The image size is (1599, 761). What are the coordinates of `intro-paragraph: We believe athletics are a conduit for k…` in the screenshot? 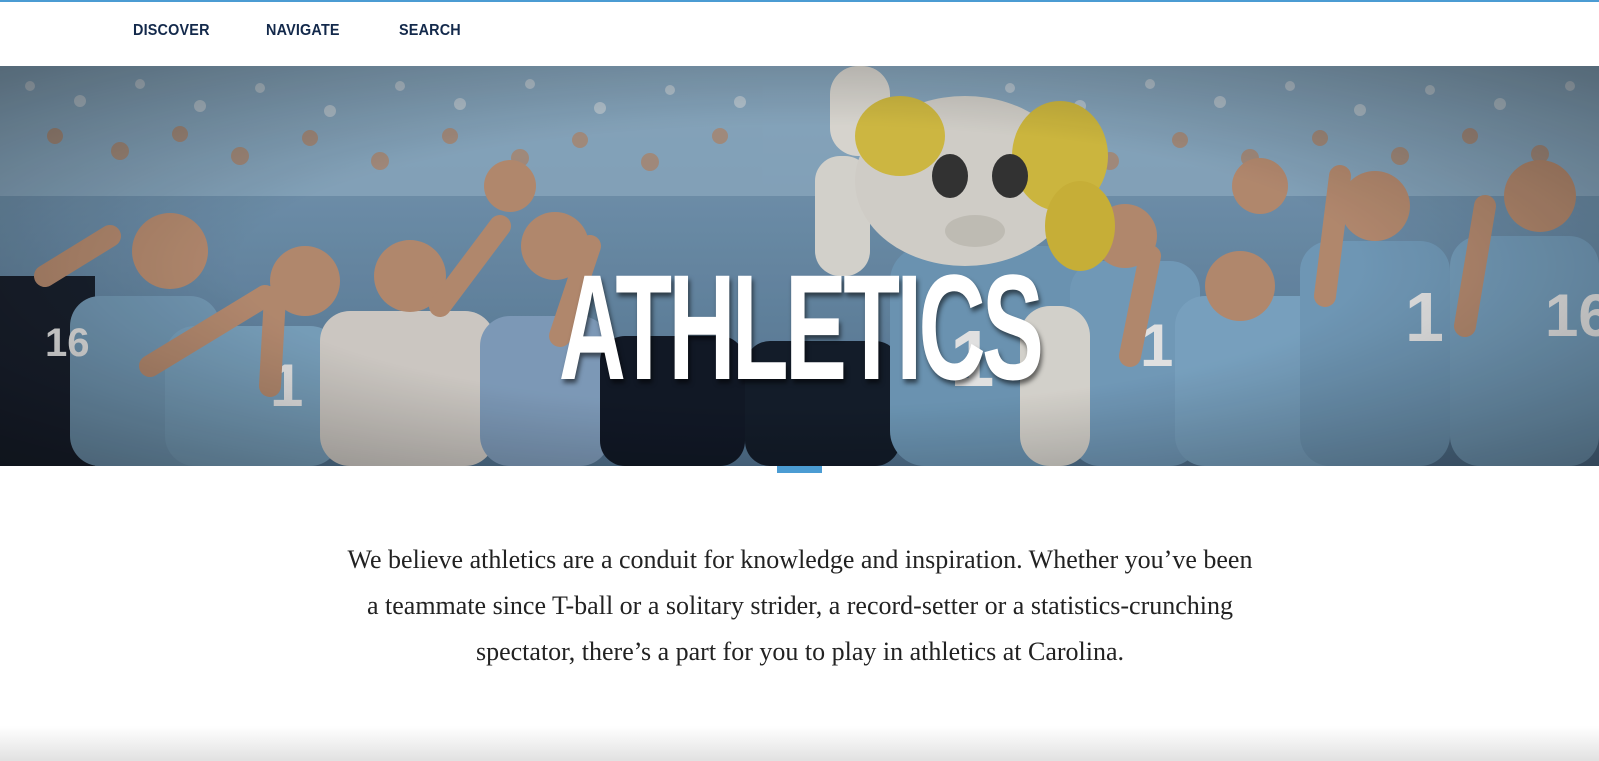 It's located at (800, 605).